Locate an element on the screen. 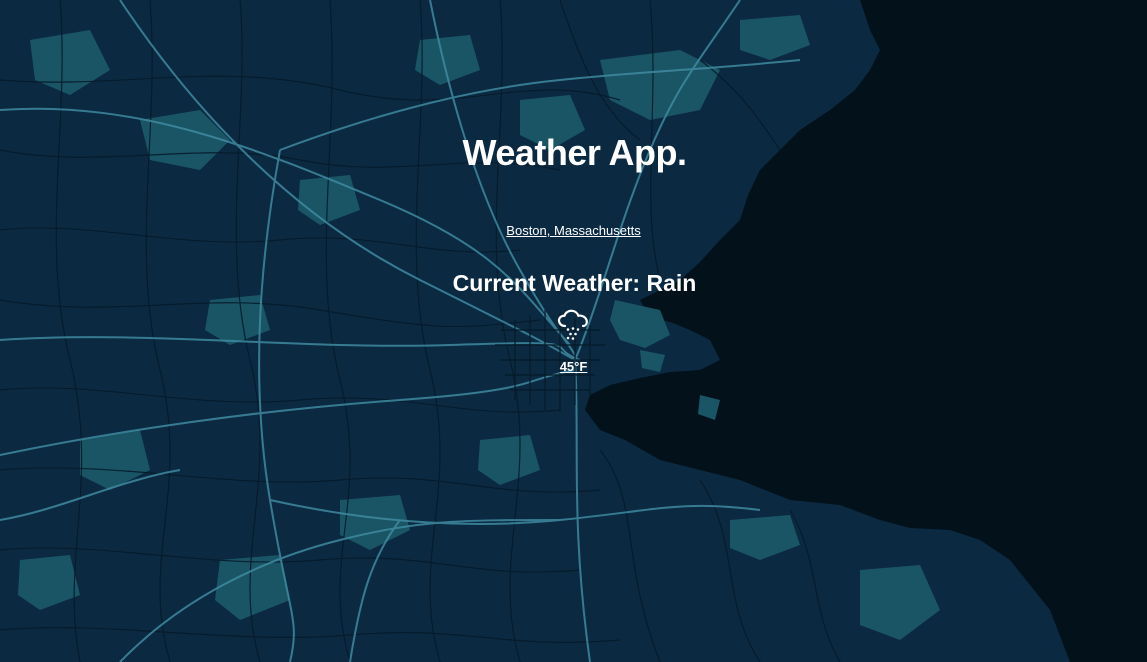  location-link: Boston, Massachusetts is located at coordinates (573, 230).